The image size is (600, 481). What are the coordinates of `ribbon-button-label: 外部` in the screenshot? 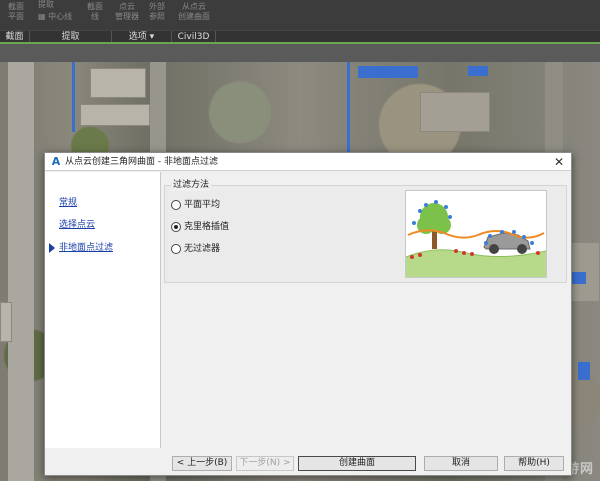 It's located at (157, 6).